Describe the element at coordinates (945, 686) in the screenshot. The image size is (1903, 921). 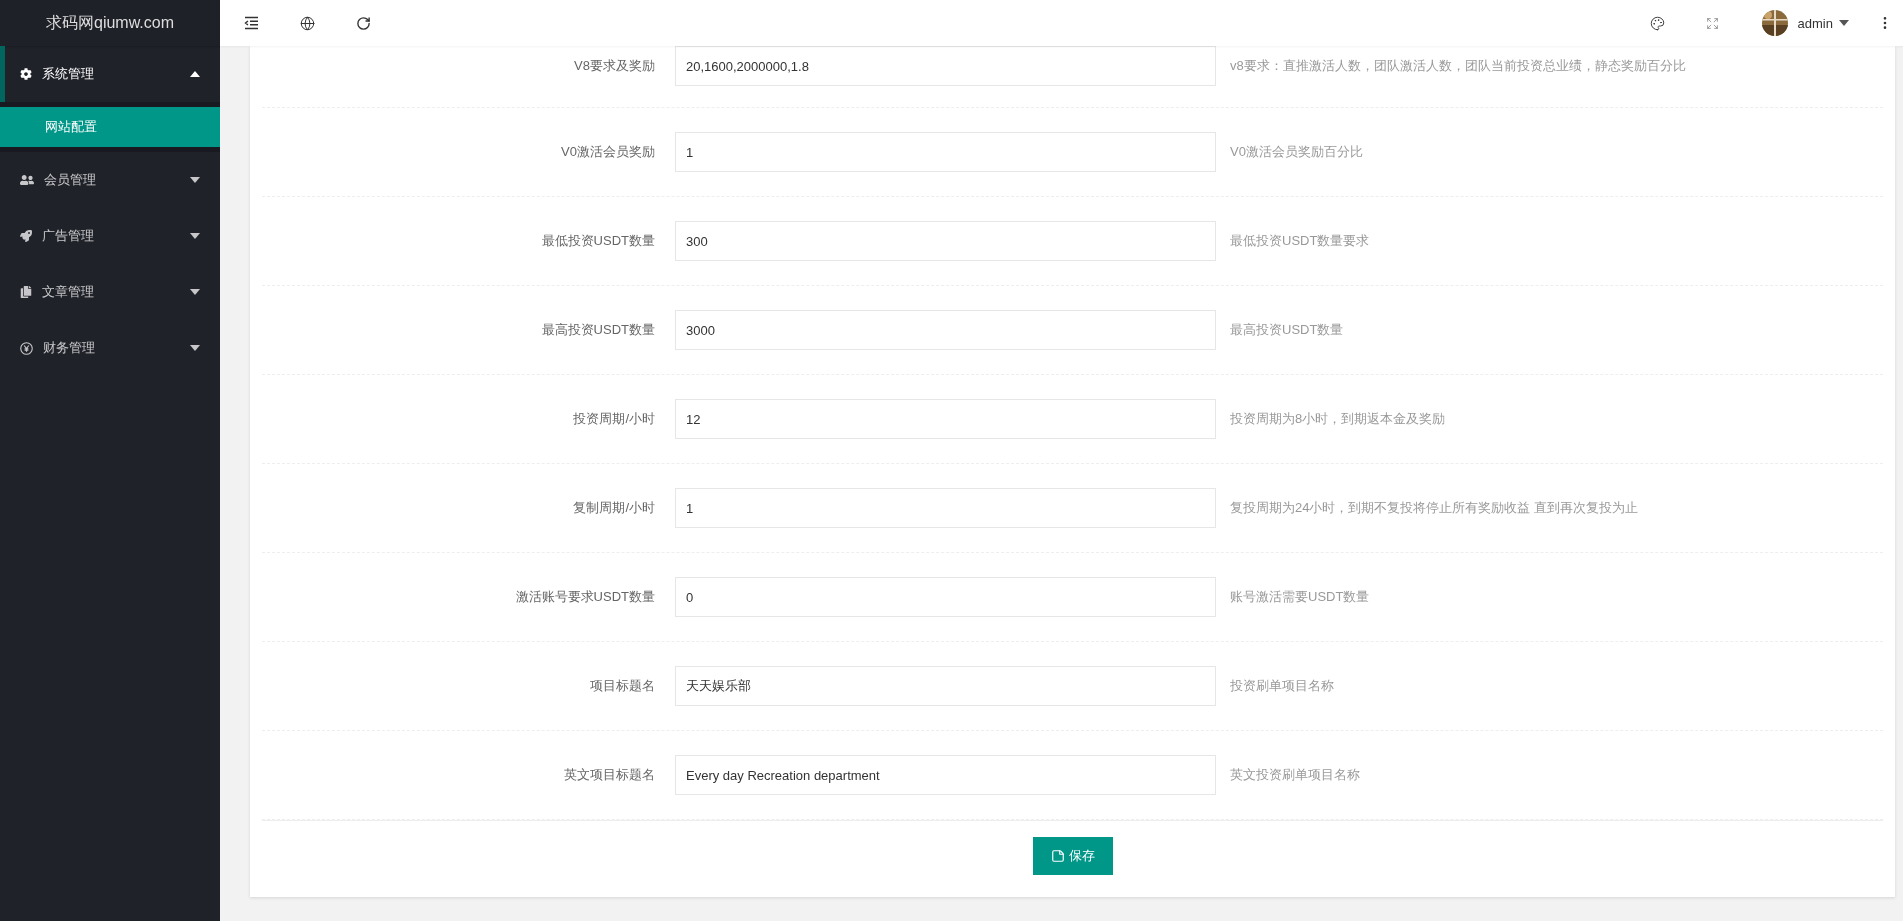
I see `input-field: 天天娱乐部` at that location.